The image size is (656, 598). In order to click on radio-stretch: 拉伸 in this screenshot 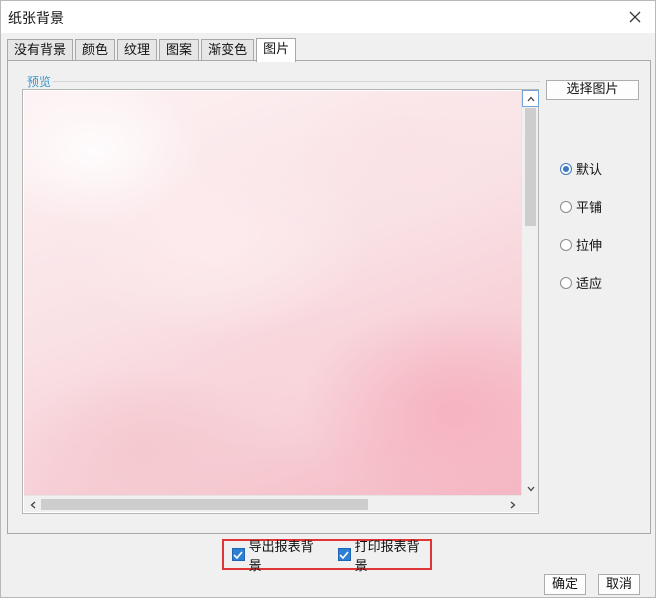, I will do `click(581, 244)`.